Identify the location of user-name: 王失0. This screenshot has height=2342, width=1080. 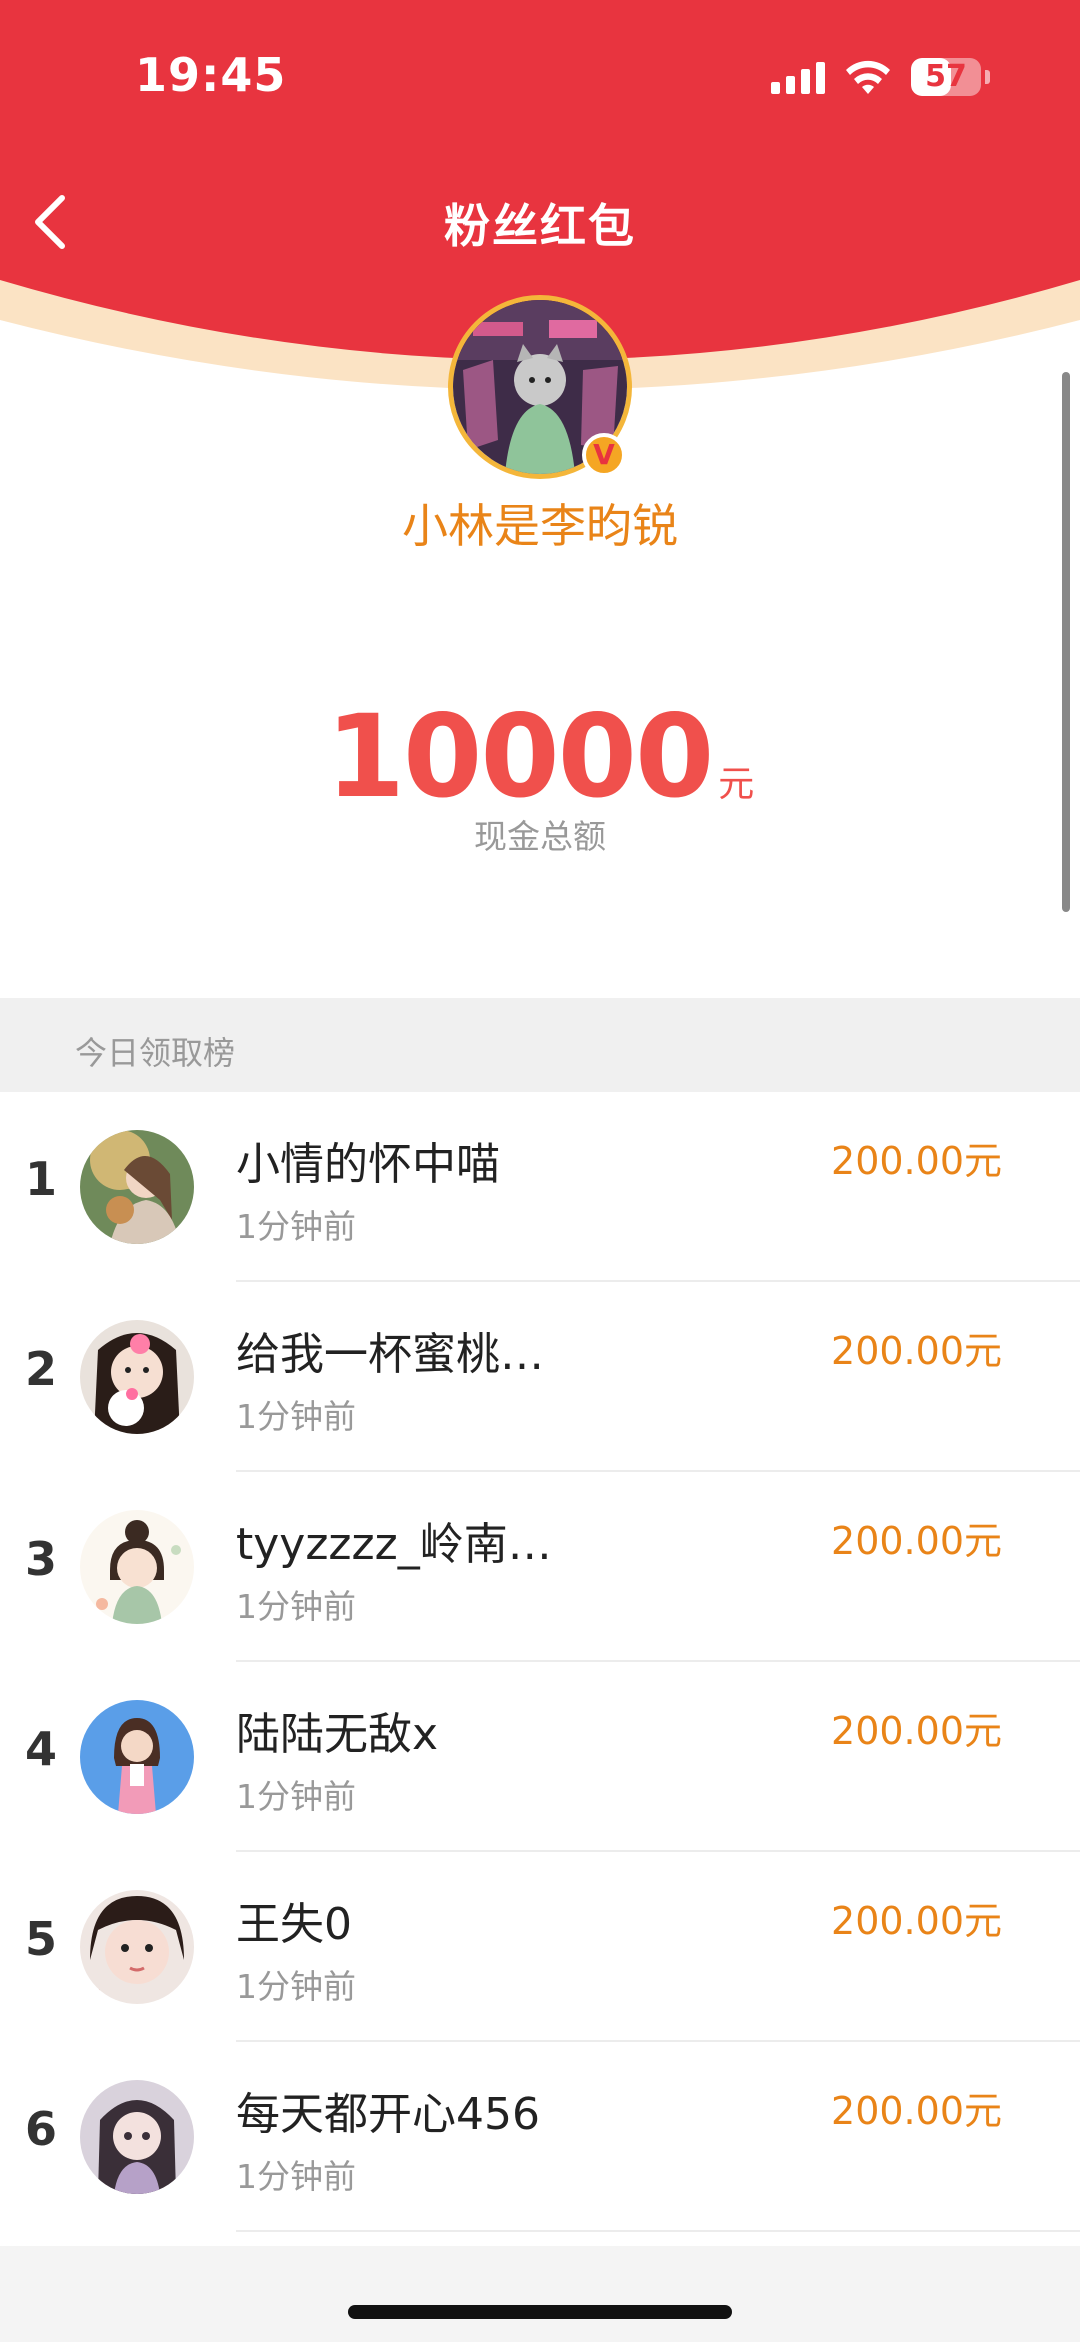
(294, 1924).